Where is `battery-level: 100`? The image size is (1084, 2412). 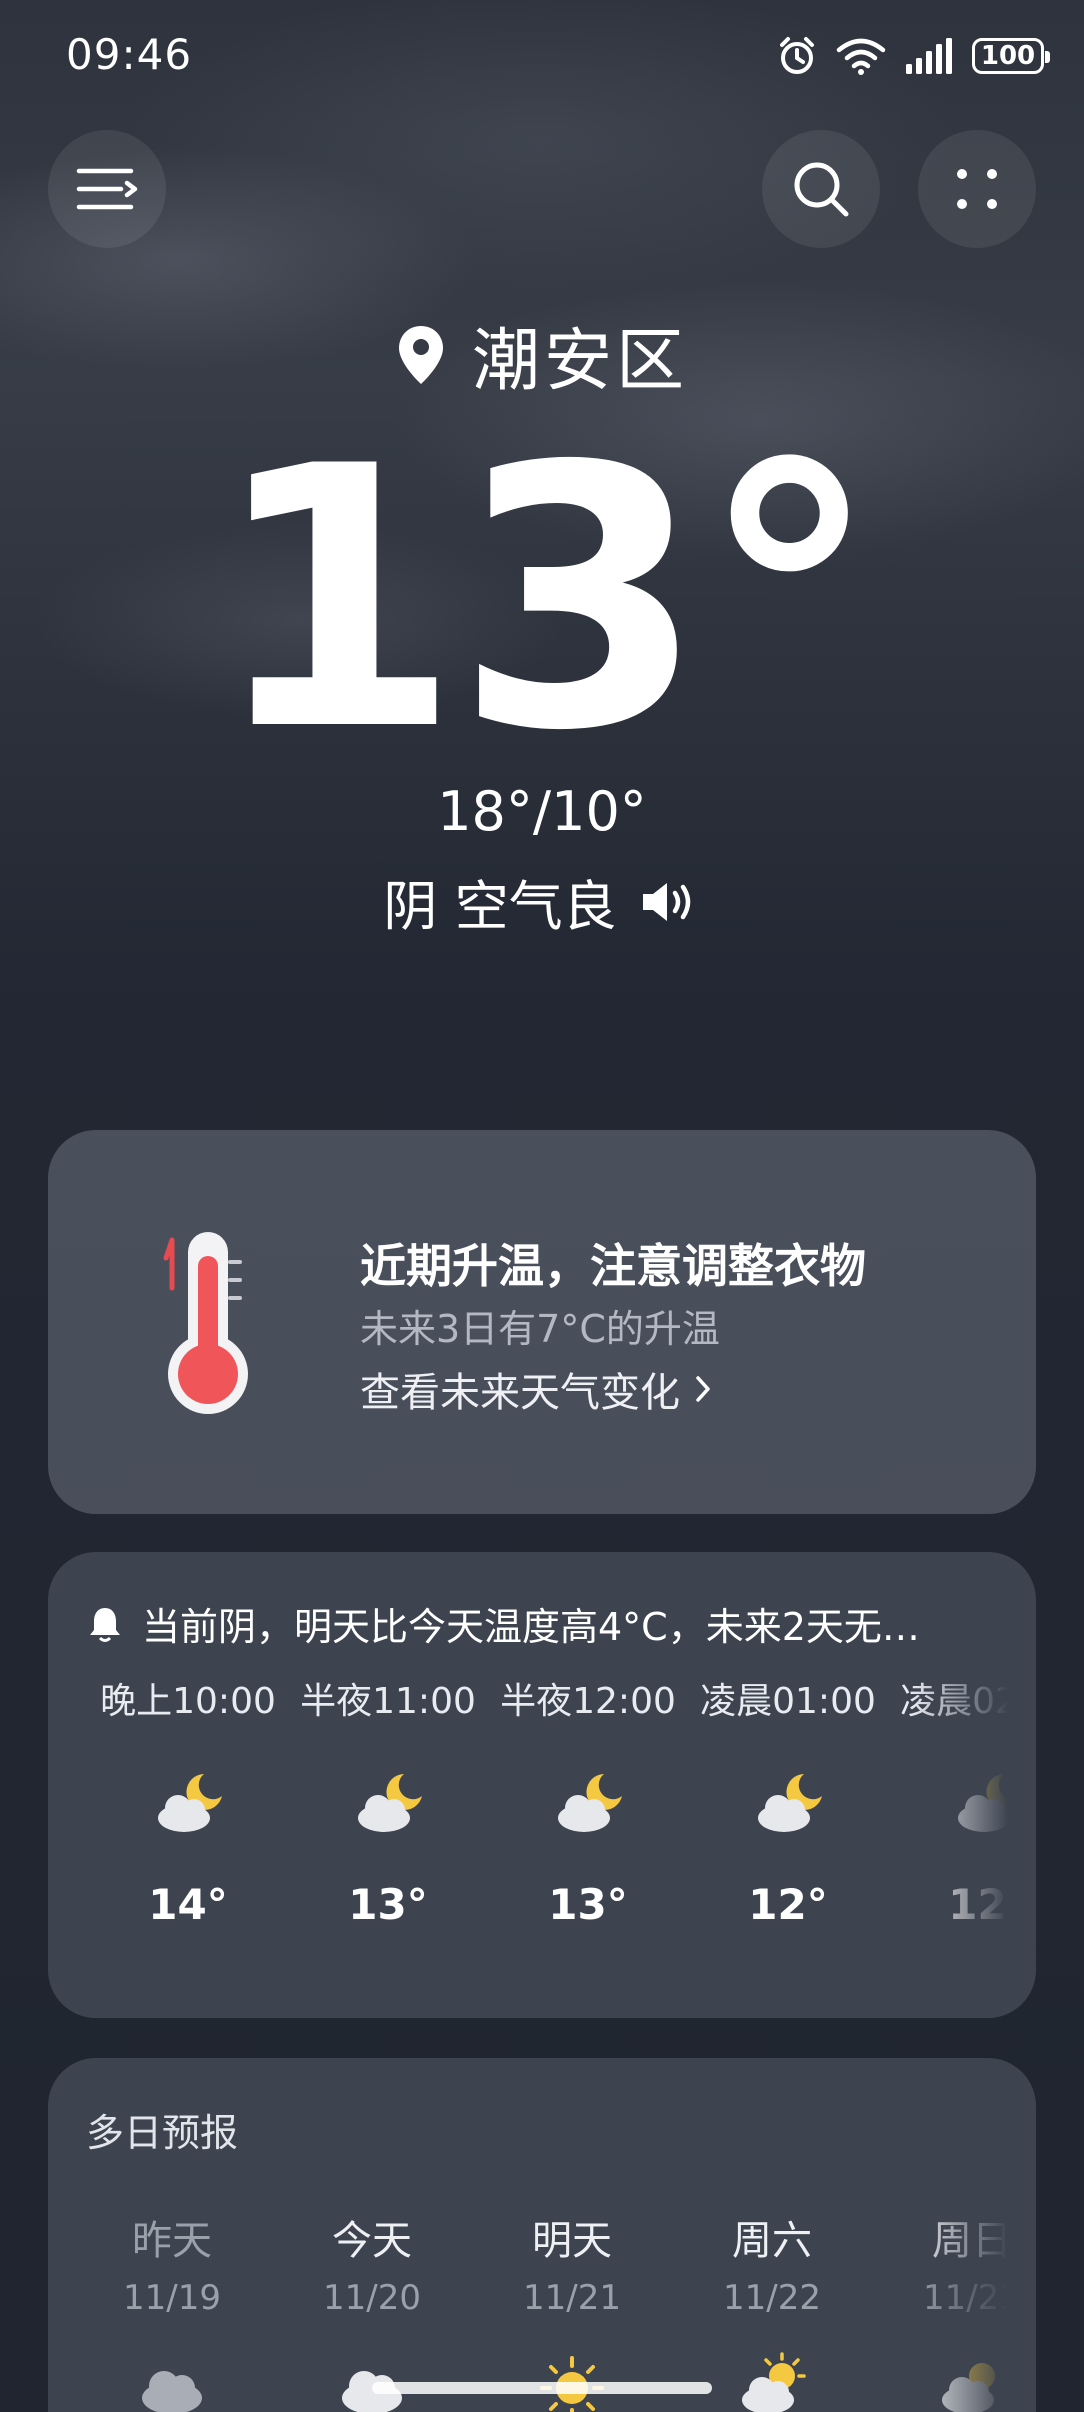
battery-level: 100 is located at coordinates (1008, 56).